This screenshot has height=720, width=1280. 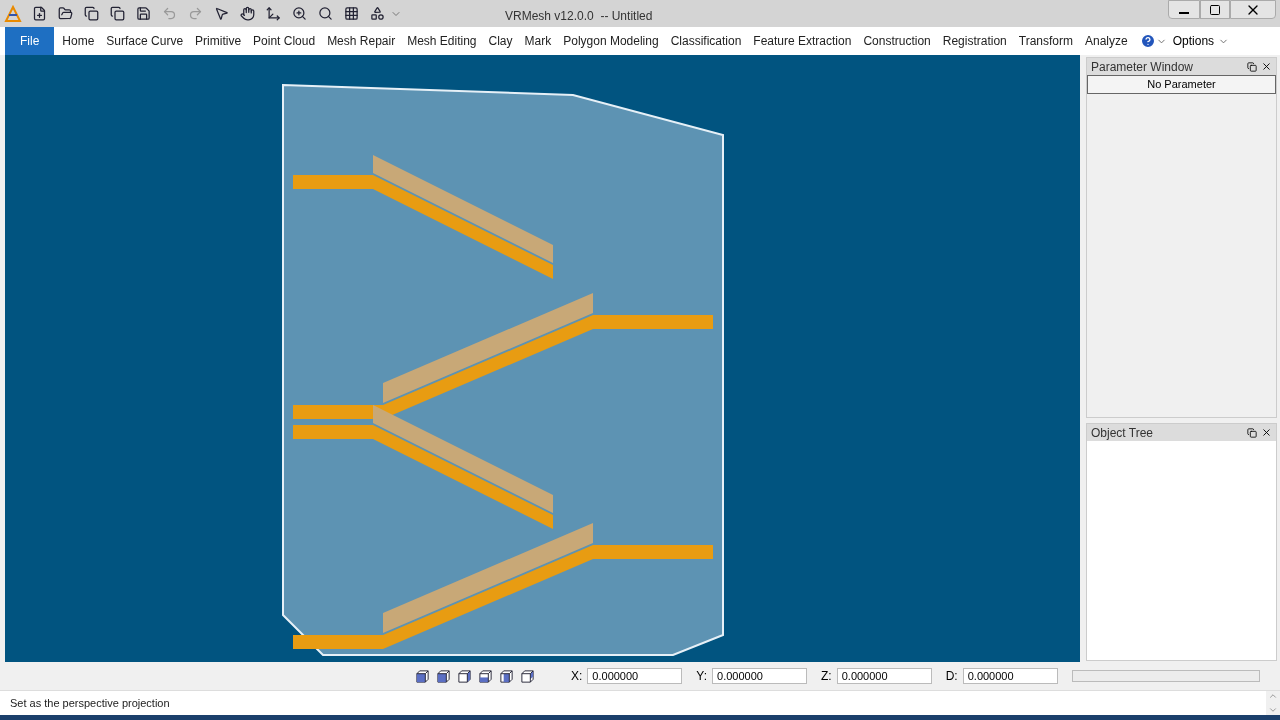 I want to click on no-parameter-button: No Parameter, so click(x=1181, y=84).